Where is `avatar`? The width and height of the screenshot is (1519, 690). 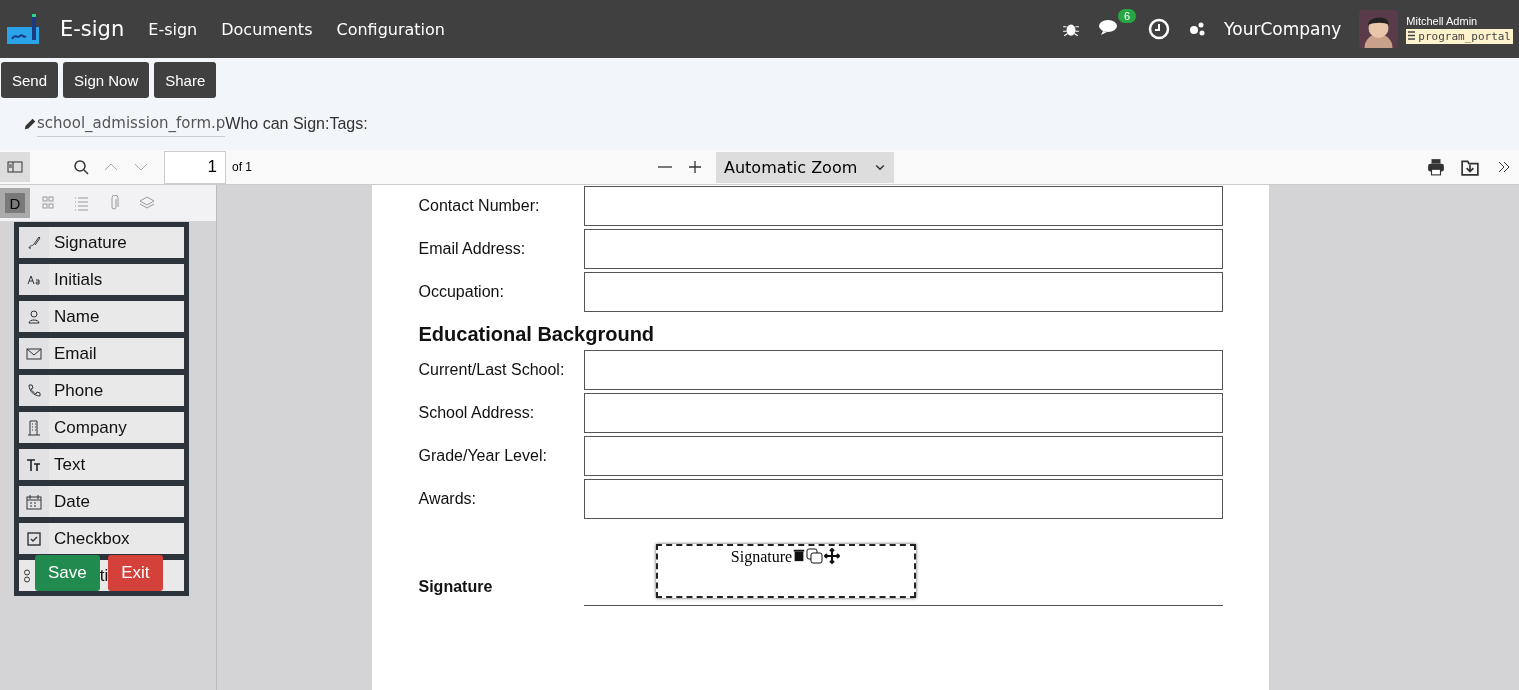 avatar is located at coordinates (1379, 29).